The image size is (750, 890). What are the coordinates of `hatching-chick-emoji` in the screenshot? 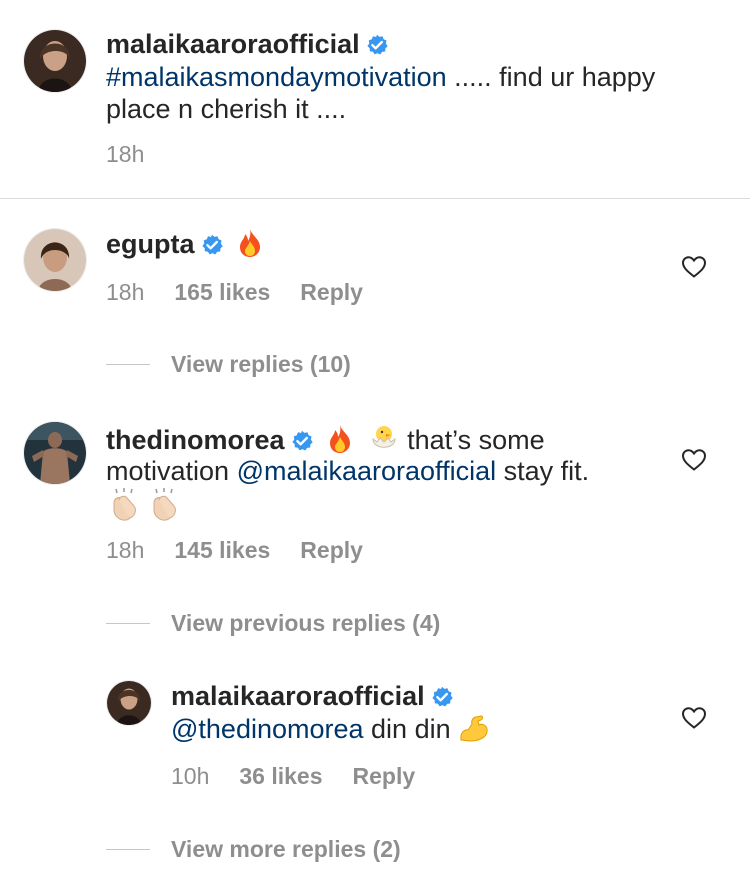 It's located at (384, 438).